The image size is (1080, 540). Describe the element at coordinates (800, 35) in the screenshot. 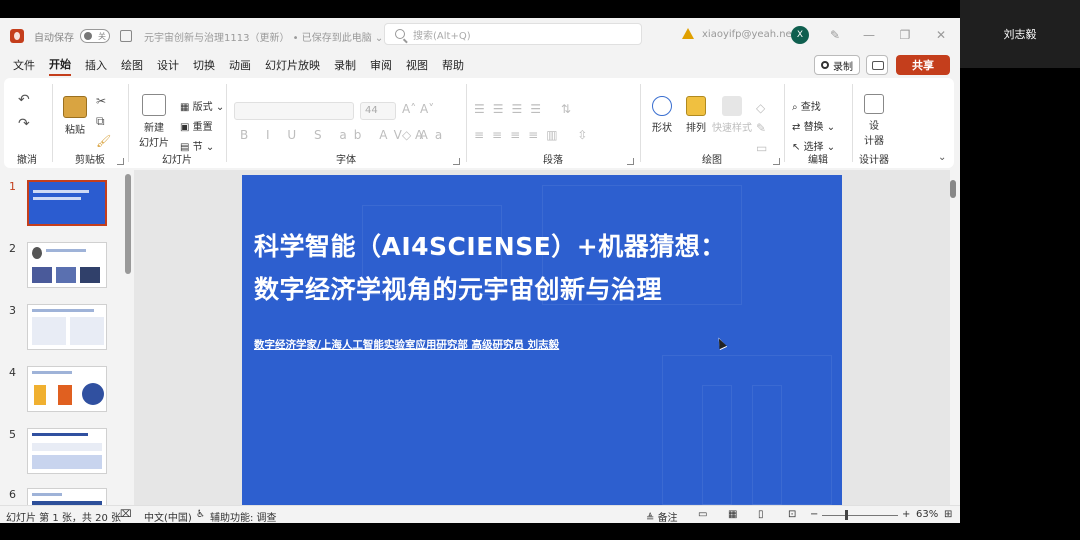

I see `avatar: X` at that location.